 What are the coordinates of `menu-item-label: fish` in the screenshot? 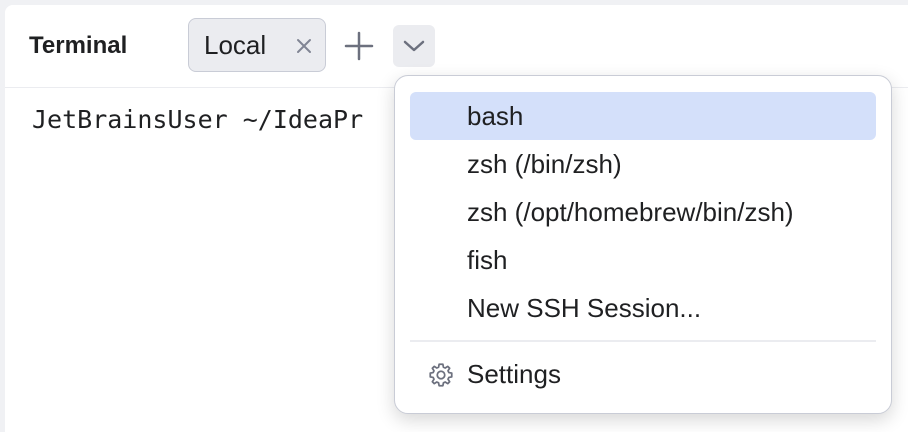 It's located at (487, 260).